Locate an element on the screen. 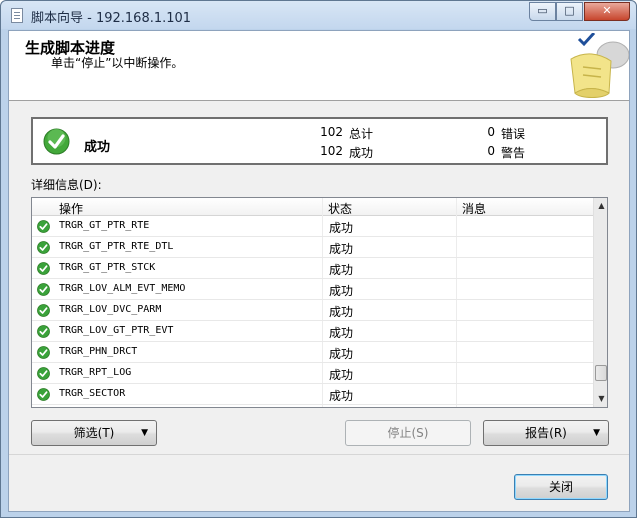  close-button: 关闭 is located at coordinates (561, 487).